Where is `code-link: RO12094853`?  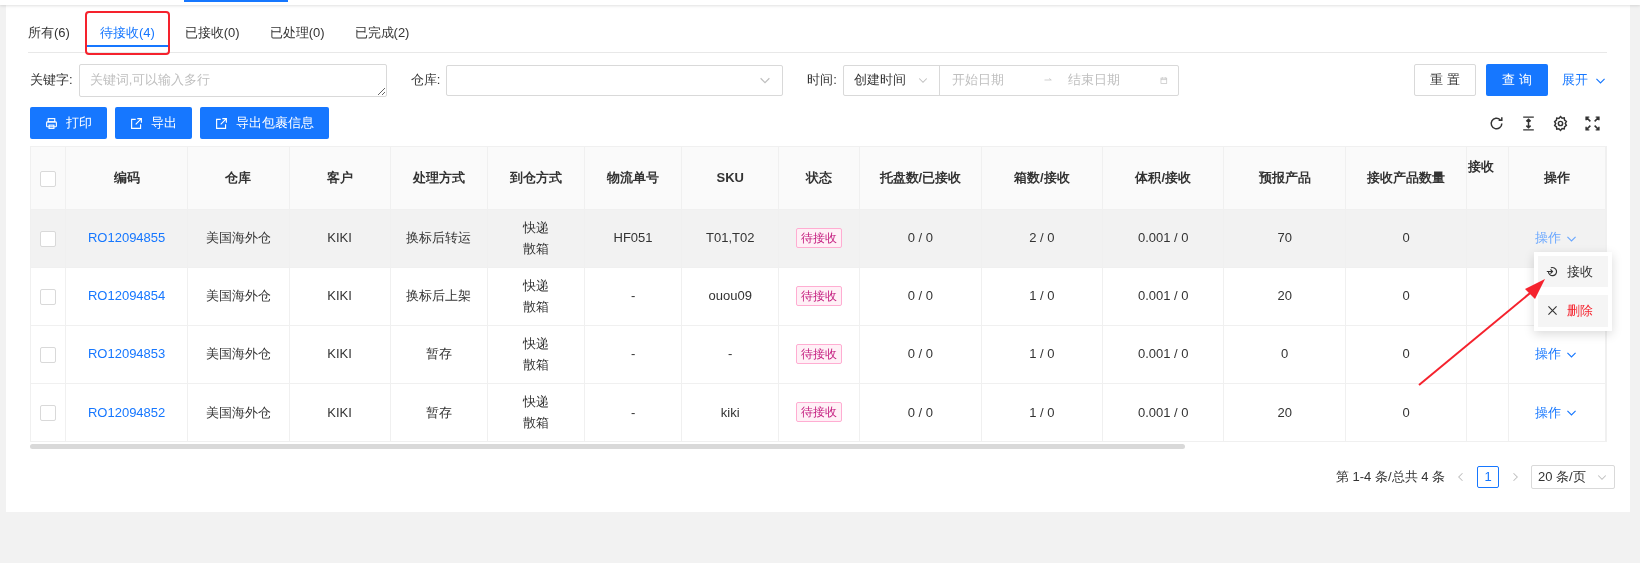
code-link: RO12094853 is located at coordinates (126, 354).